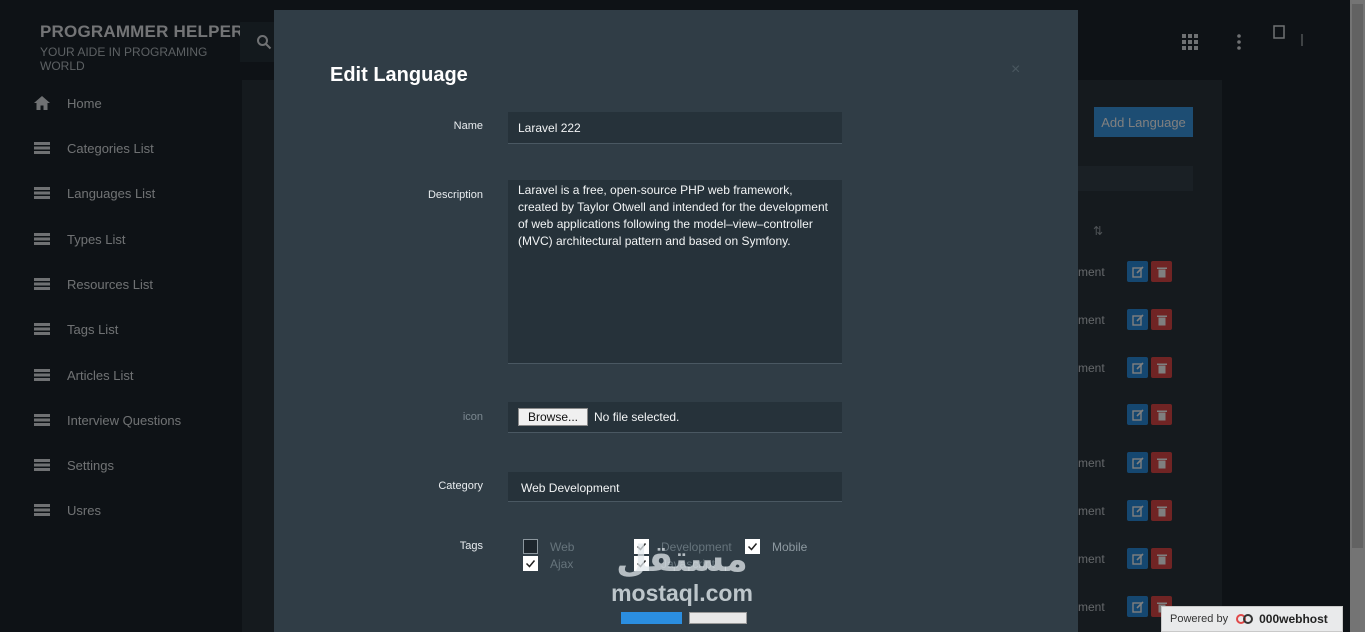 The height and width of the screenshot is (632, 1365). I want to click on check-icon, so click(530, 564).